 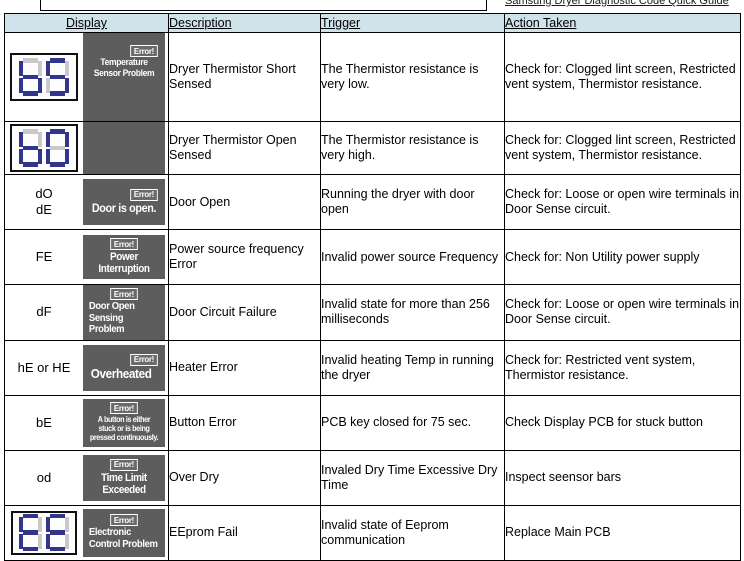 I want to click on display-code-text: hE or HE, so click(x=44, y=367).